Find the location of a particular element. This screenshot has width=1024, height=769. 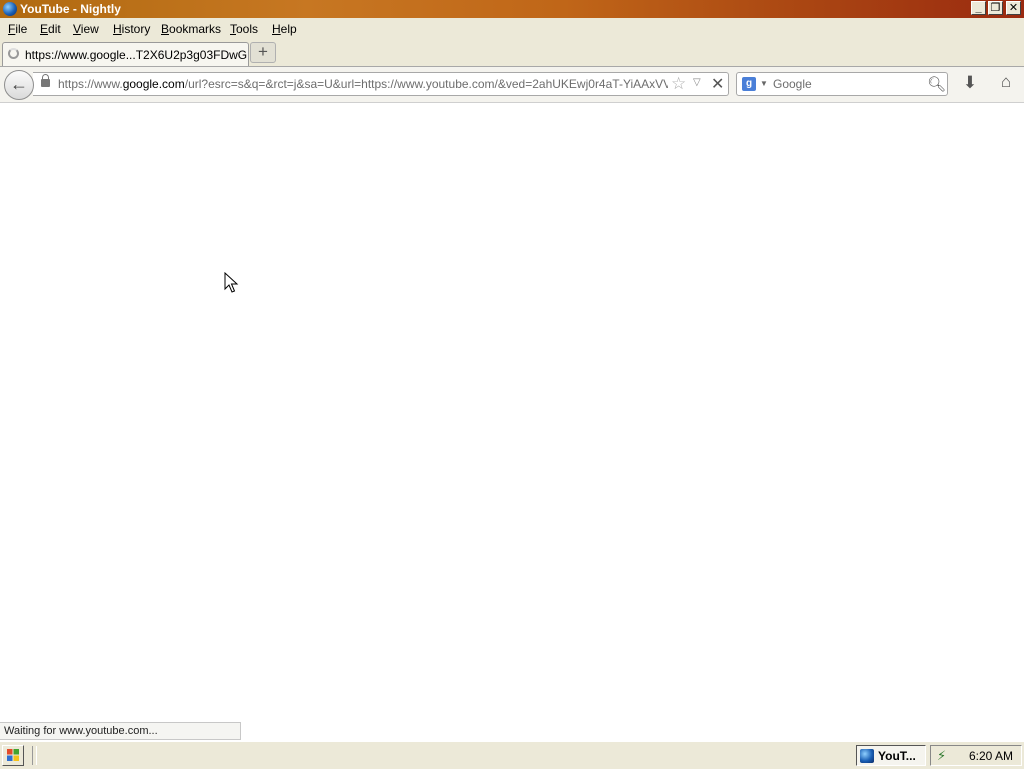

download-arrow-icon: ⬇ is located at coordinates (970, 82).